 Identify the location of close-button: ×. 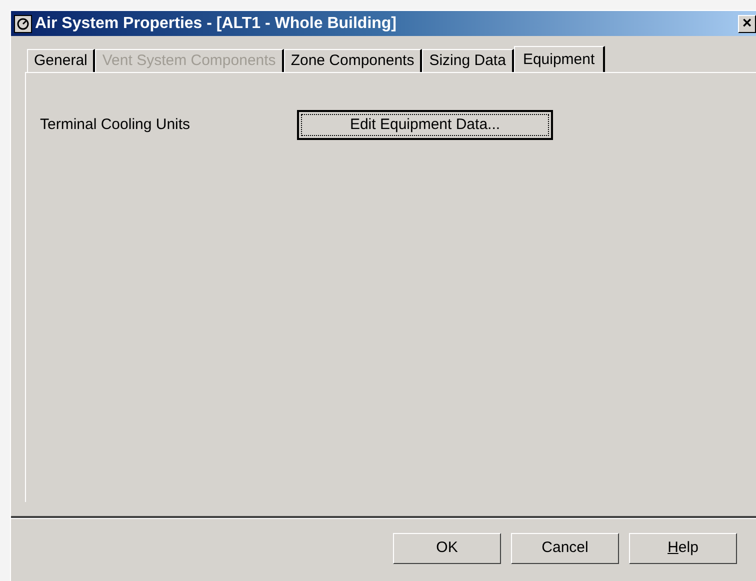
(747, 23).